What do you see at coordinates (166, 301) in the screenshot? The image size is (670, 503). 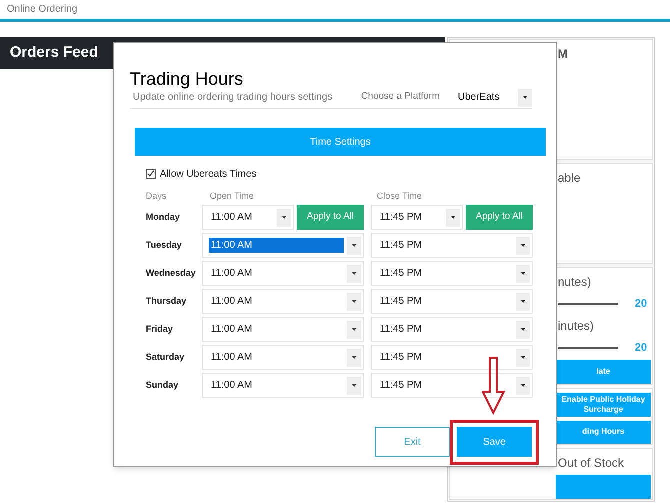 I see `day-label: Thursday` at bounding box center [166, 301].